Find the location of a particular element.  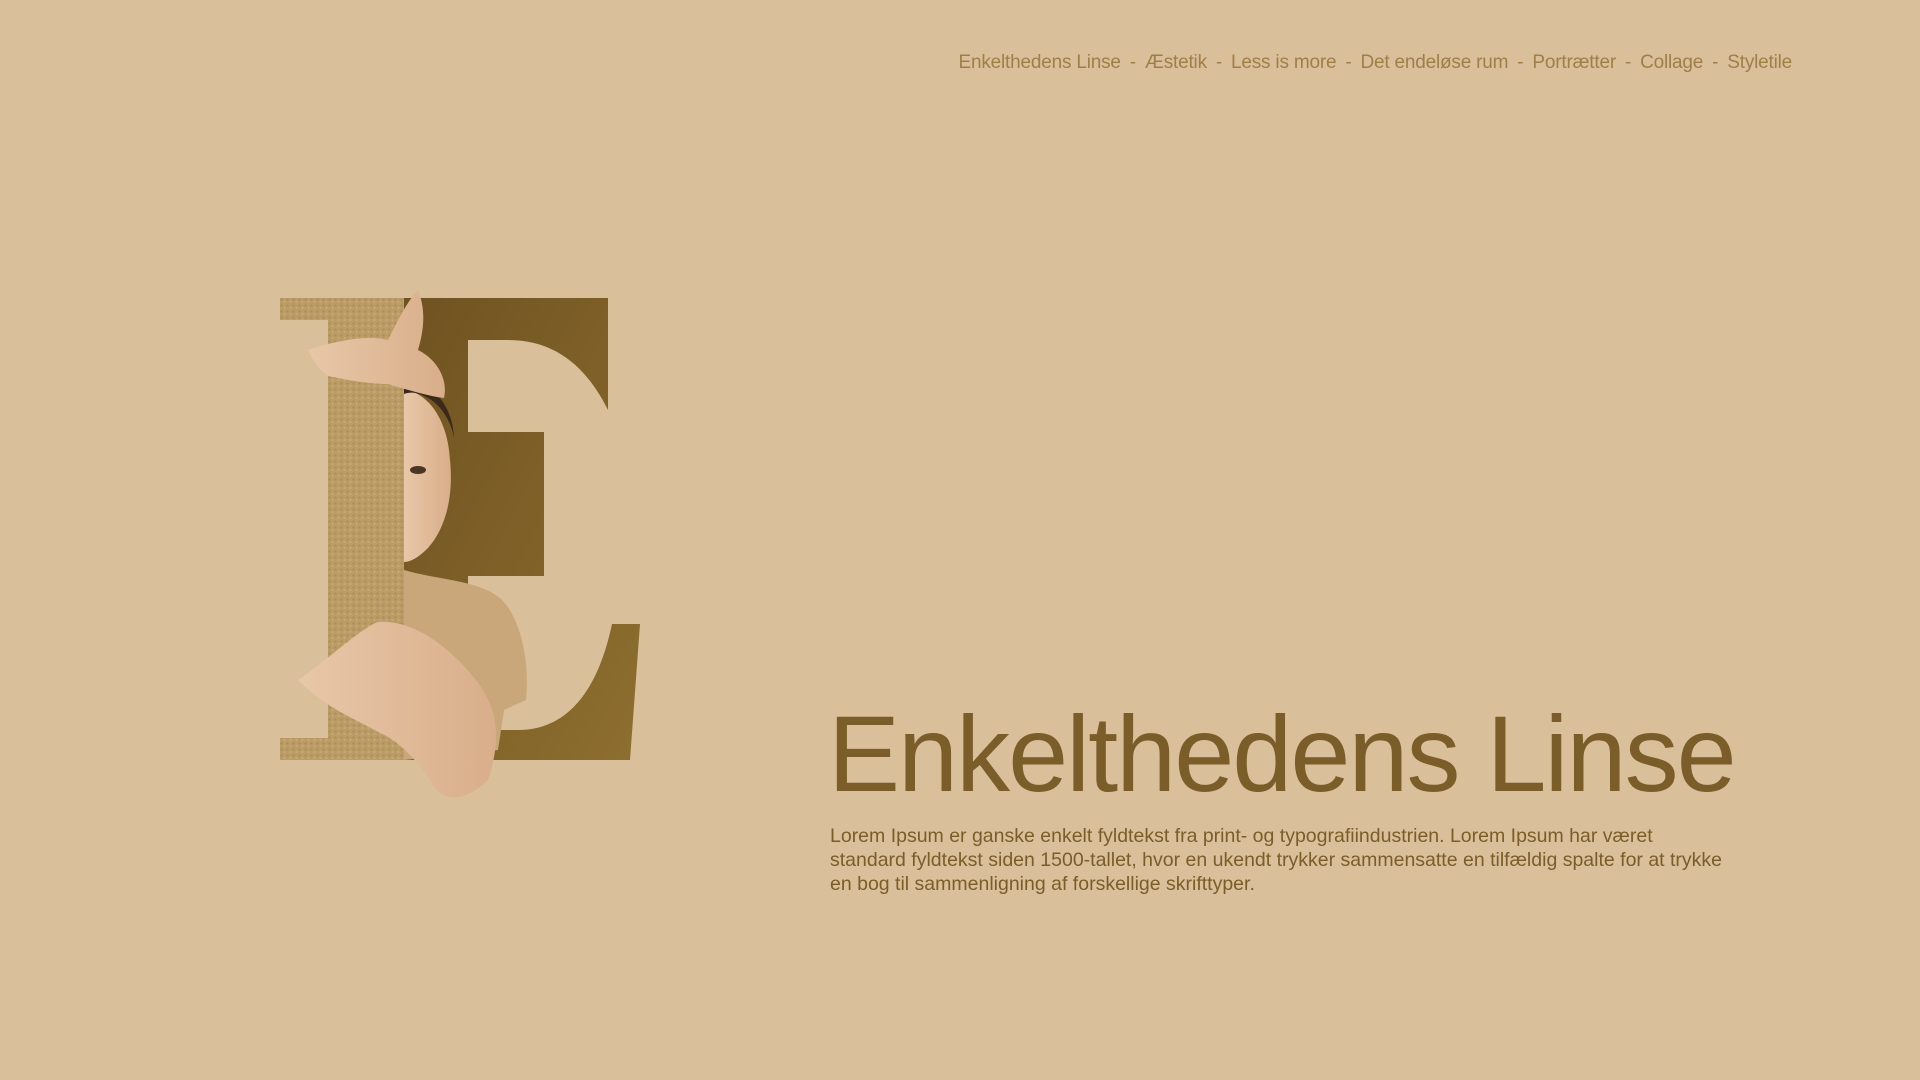

nav-item-collage: Collage is located at coordinates (1671, 63).